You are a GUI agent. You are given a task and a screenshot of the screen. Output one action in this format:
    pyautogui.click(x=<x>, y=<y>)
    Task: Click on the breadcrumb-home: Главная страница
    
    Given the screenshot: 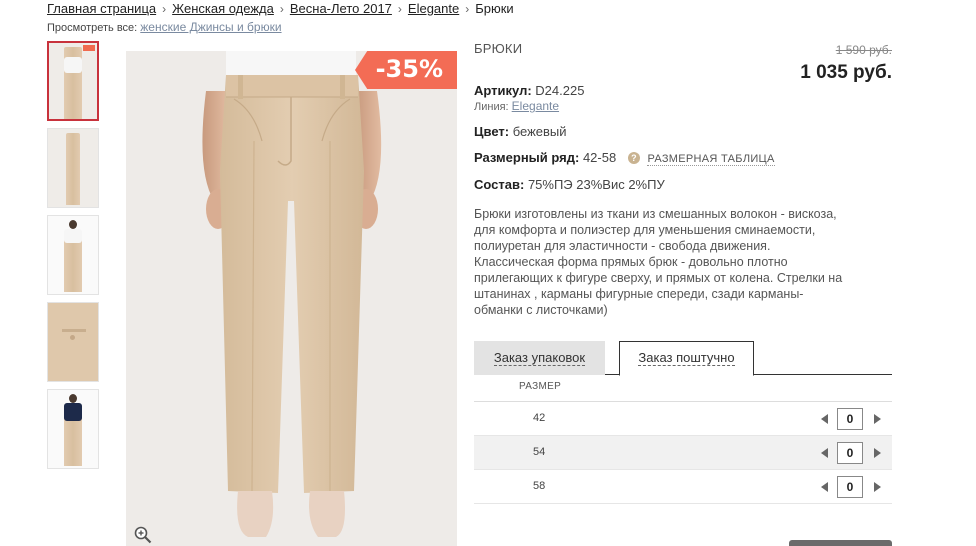 What is the action you would take?
    pyautogui.click(x=101, y=8)
    